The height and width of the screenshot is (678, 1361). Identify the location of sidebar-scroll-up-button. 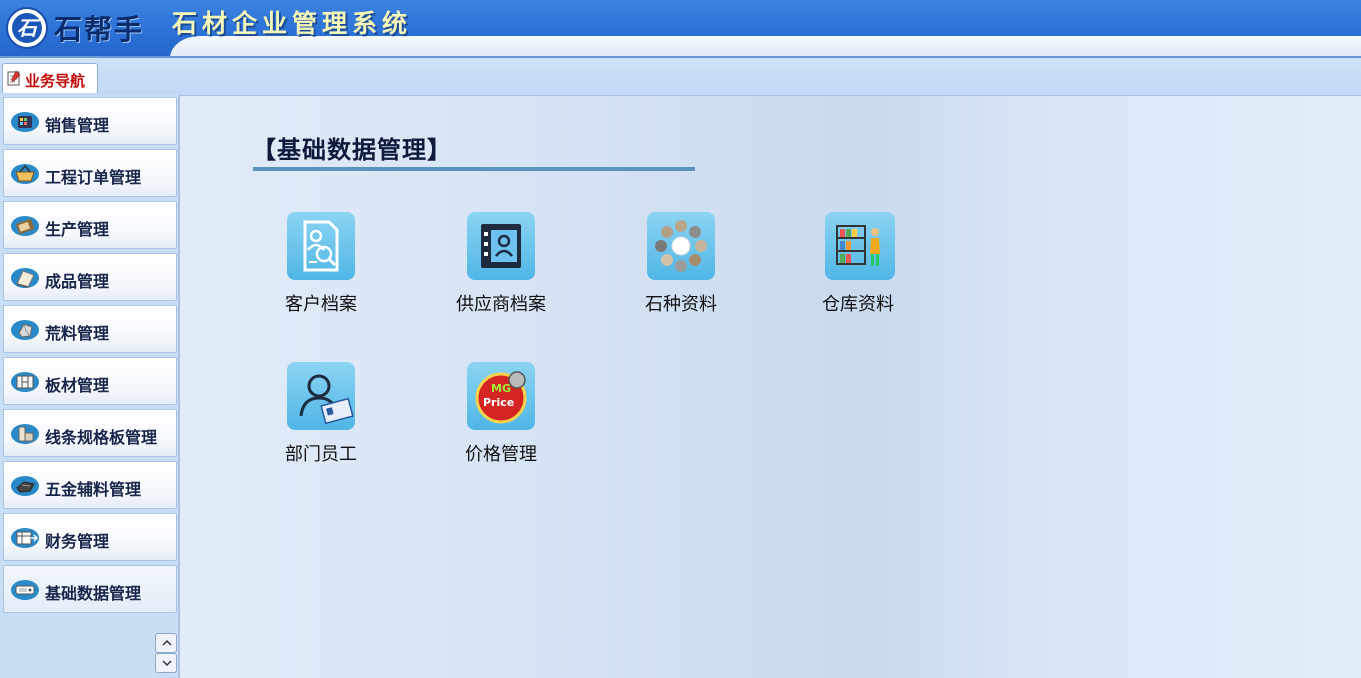
(166, 643).